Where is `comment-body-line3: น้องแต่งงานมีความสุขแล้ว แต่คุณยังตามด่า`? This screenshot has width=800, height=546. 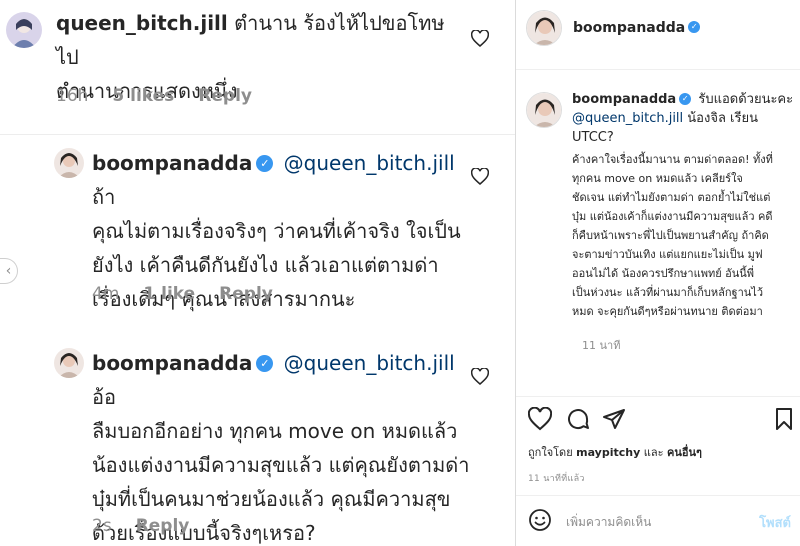
comment-body-line3: น้องแต่งงานมีความสุขแล้ว แต่คุณยังตามด่า is located at coordinates (281, 465).